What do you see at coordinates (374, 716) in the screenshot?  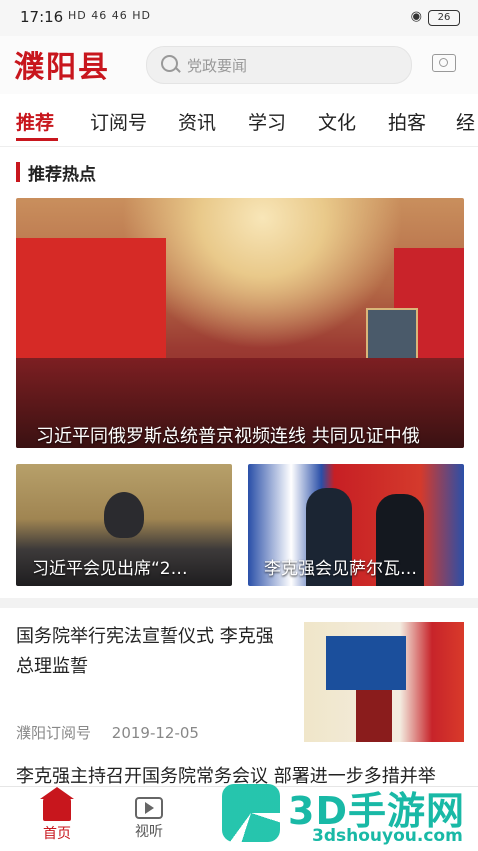 I see `photo-podium` at bounding box center [374, 716].